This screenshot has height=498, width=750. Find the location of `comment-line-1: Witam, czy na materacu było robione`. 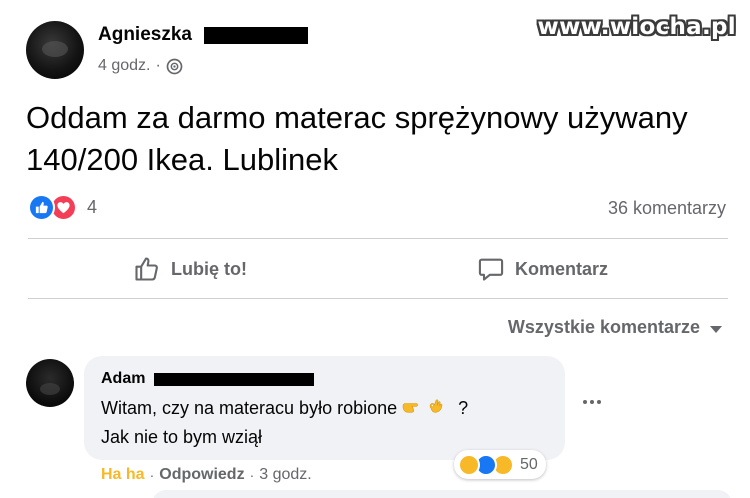

comment-line-1: Witam, czy na materacu było robione is located at coordinates (249, 408).